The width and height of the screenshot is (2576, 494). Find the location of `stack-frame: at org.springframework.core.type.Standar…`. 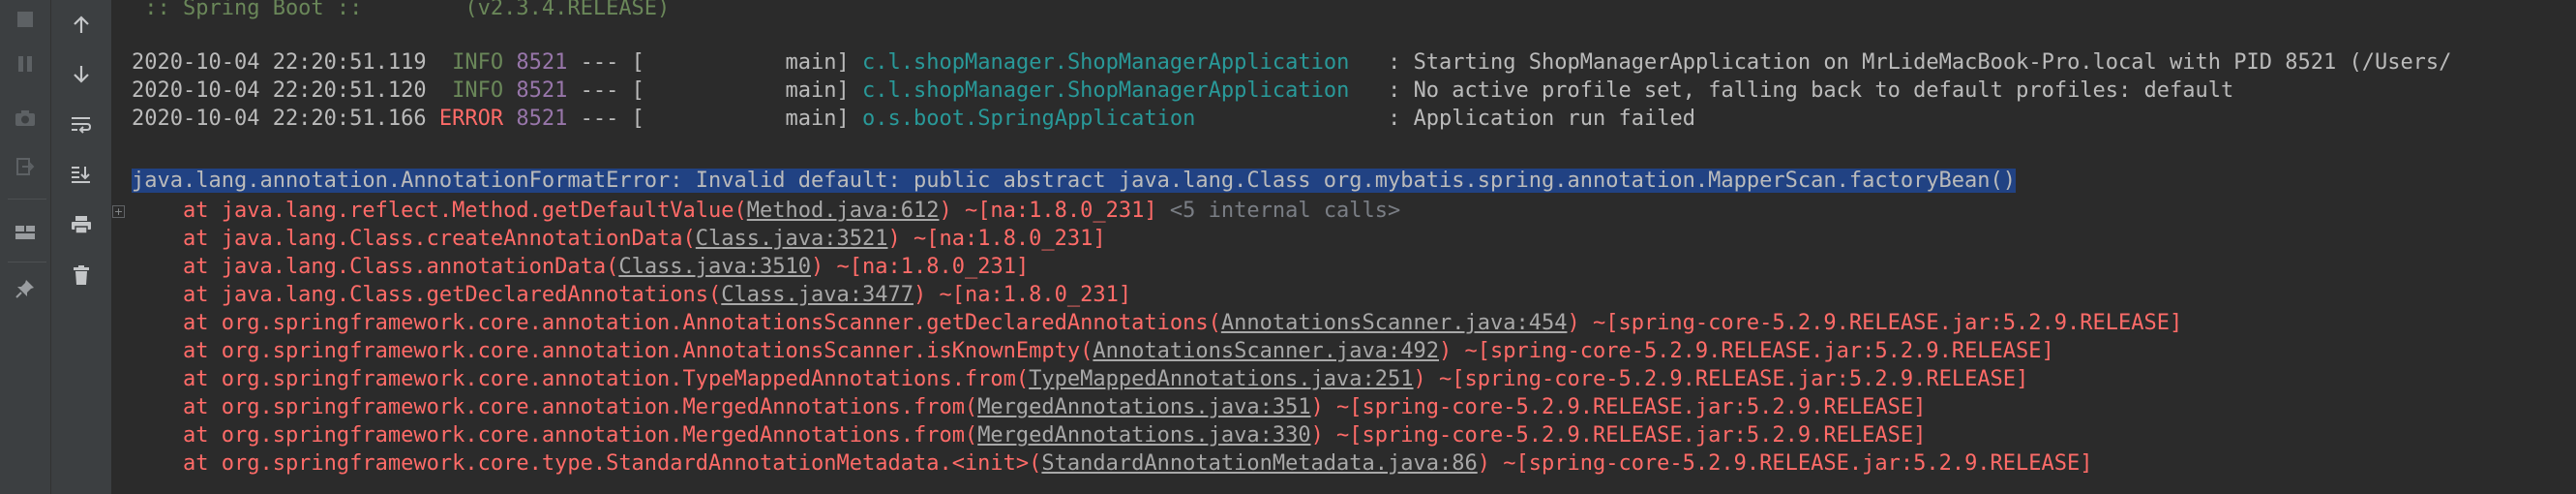

stack-frame: at org.springframework.core.type.Standar… is located at coordinates (1112, 464).